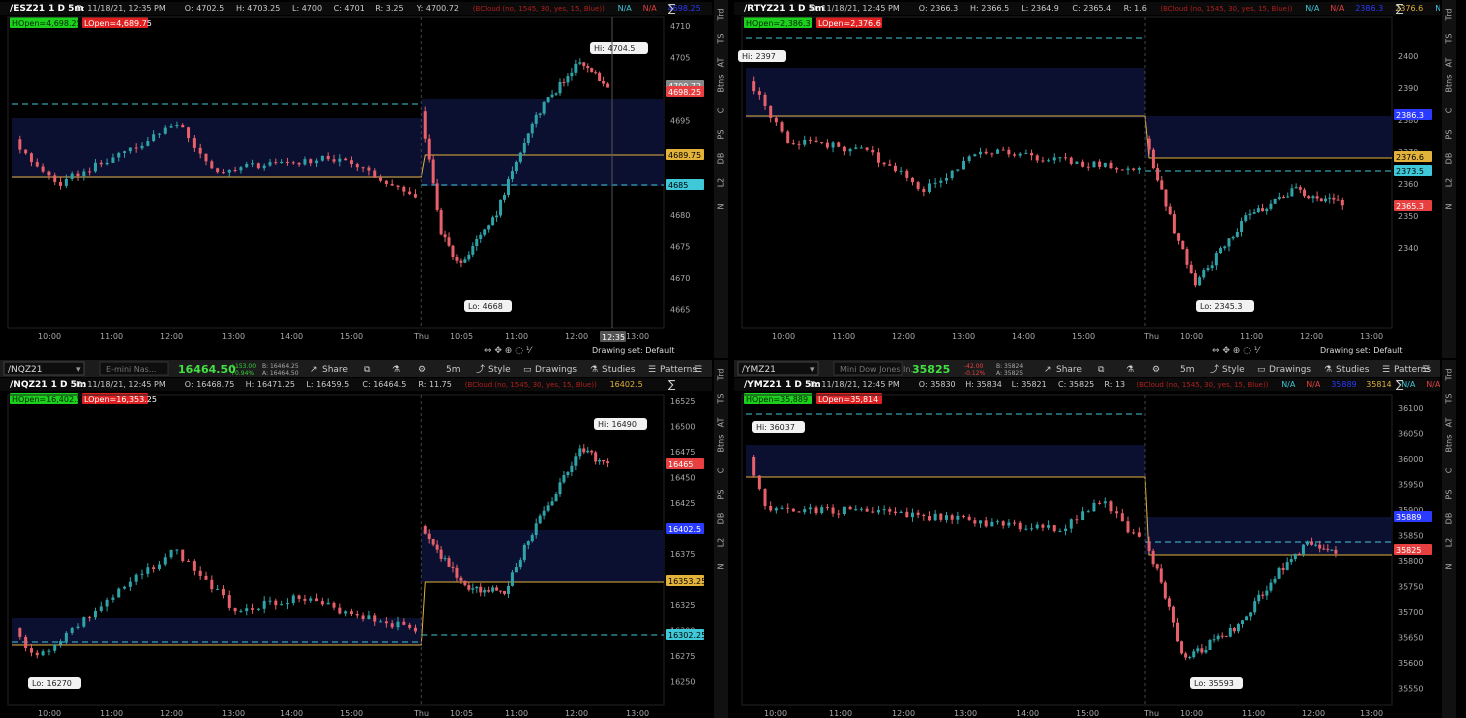  Describe the element at coordinates (1369, 8) in the screenshot. I see `study-value: 2386.3` at that location.